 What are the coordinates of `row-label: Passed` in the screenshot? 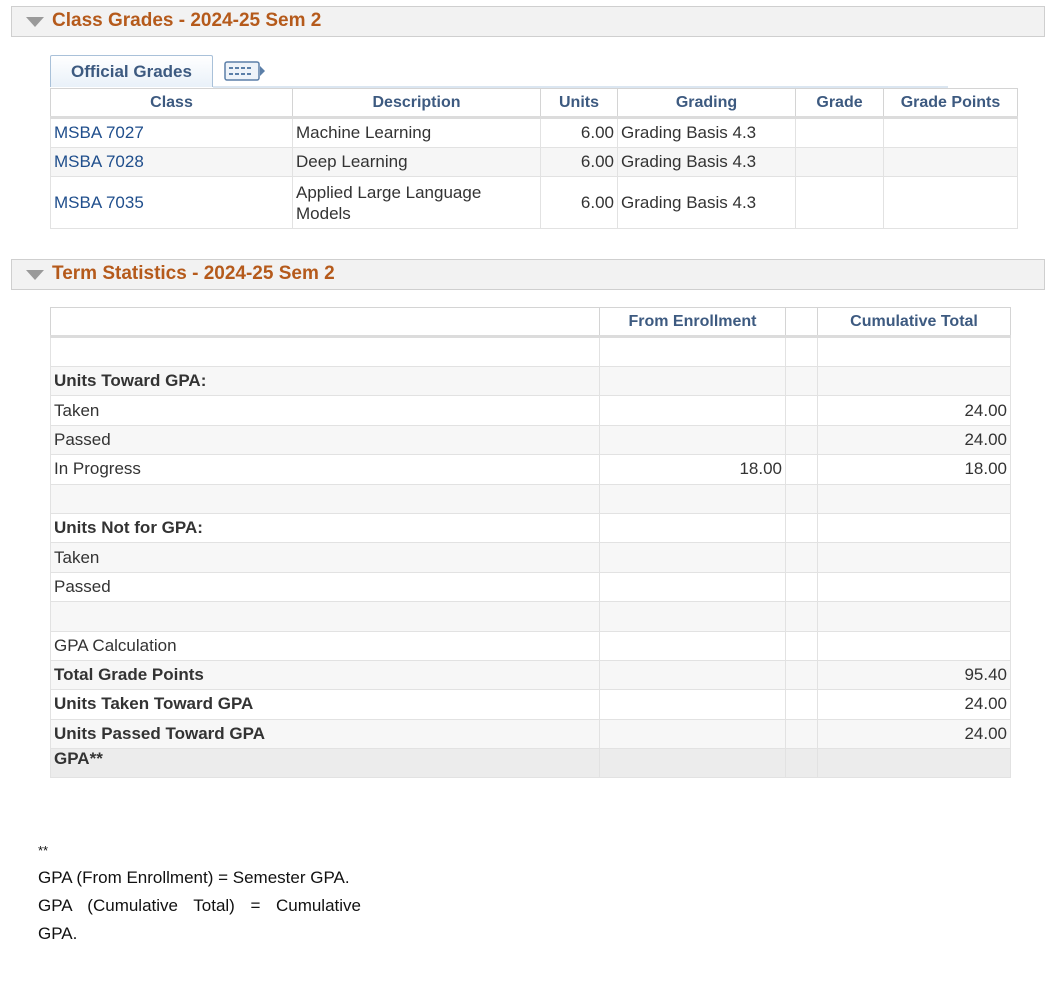 It's located at (325, 587).